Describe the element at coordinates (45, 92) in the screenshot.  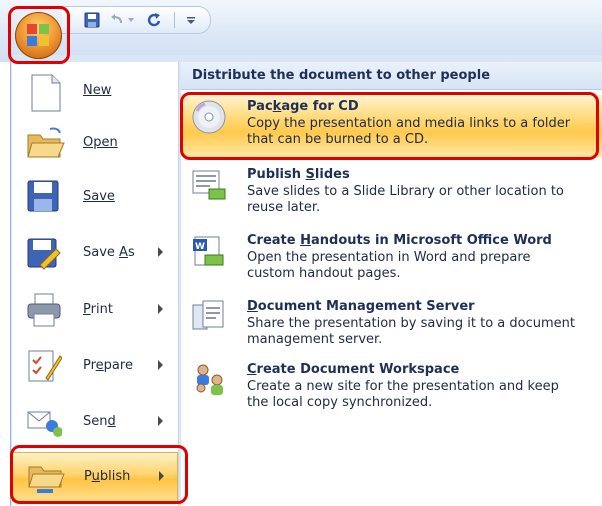
I see `new-document-icon` at that location.